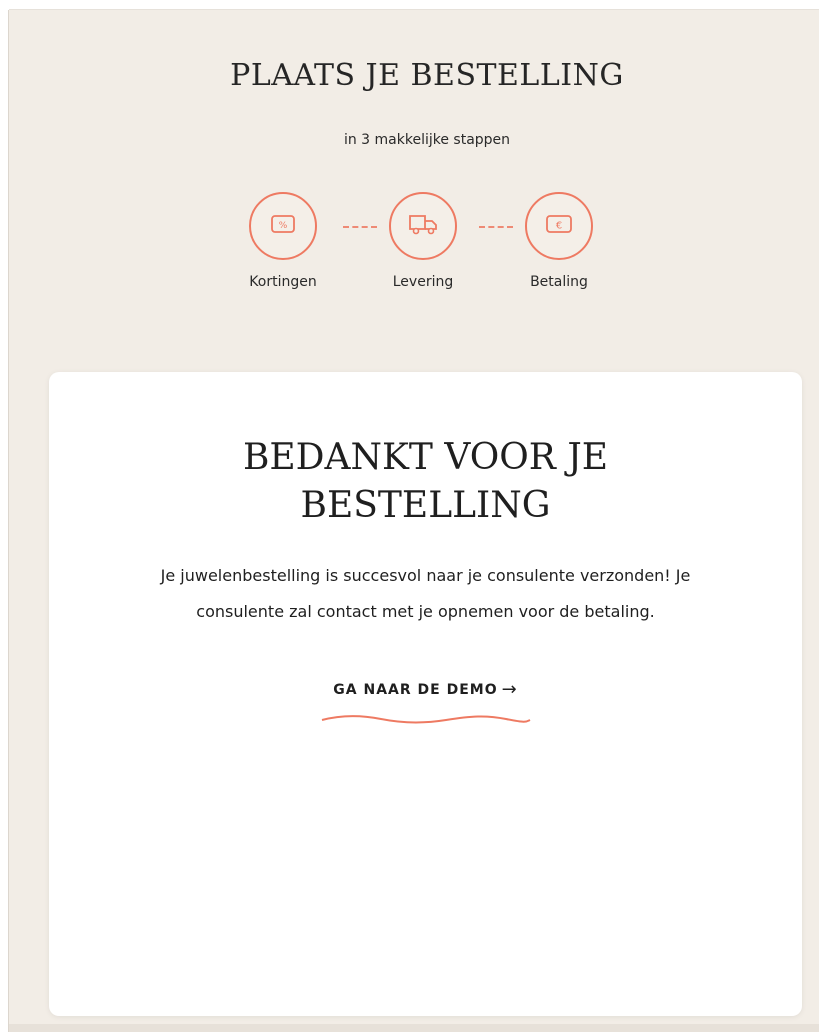 The height and width of the screenshot is (1032, 819). I want to click on confirmation-title: BEDANKT VOOR JE BESTELLING, so click(425, 482).